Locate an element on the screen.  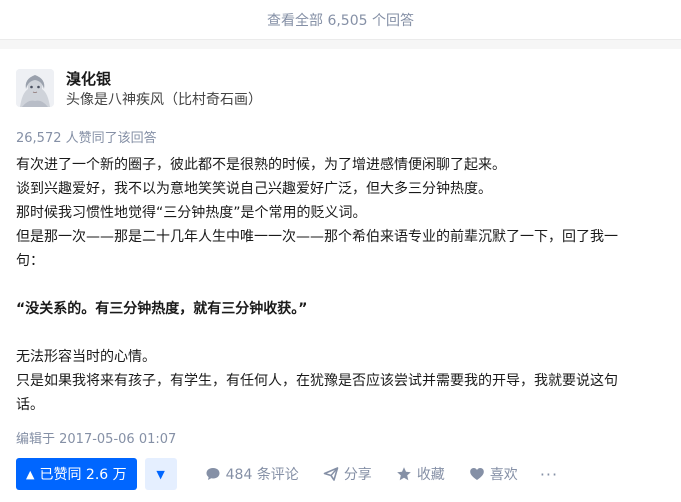
votes-summary: 26,572 人赞同了该回答 is located at coordinates (86, 138).